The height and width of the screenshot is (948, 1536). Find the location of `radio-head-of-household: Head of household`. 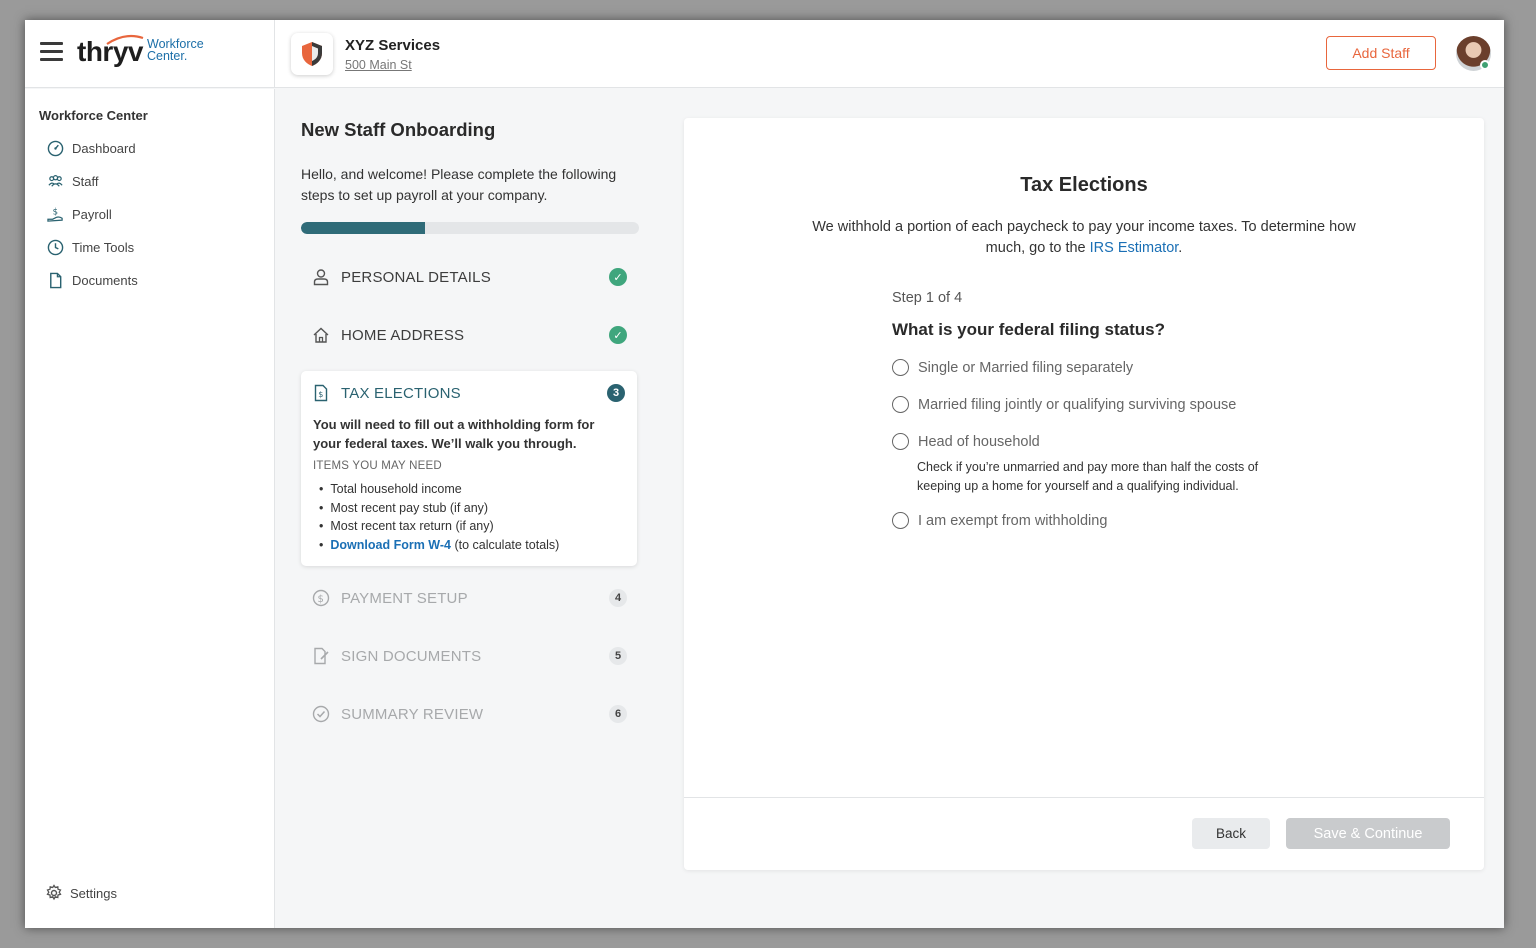

radio-head-of-household: Head of household is located at coordinates (966, 441).